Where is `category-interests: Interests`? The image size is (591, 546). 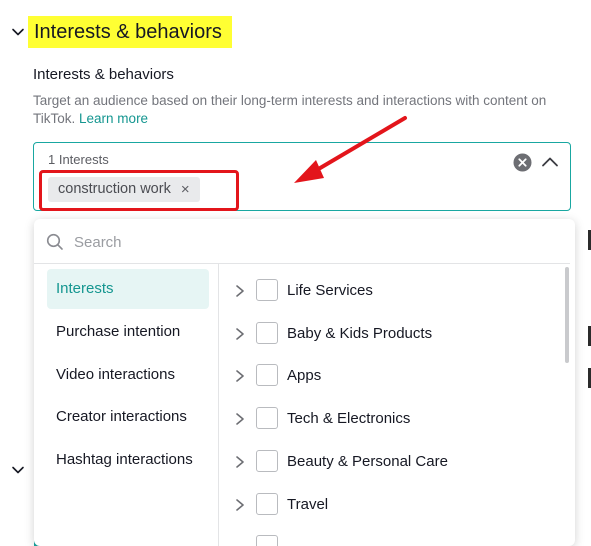 category-interests: Interests is located at coordinates (128, 289).